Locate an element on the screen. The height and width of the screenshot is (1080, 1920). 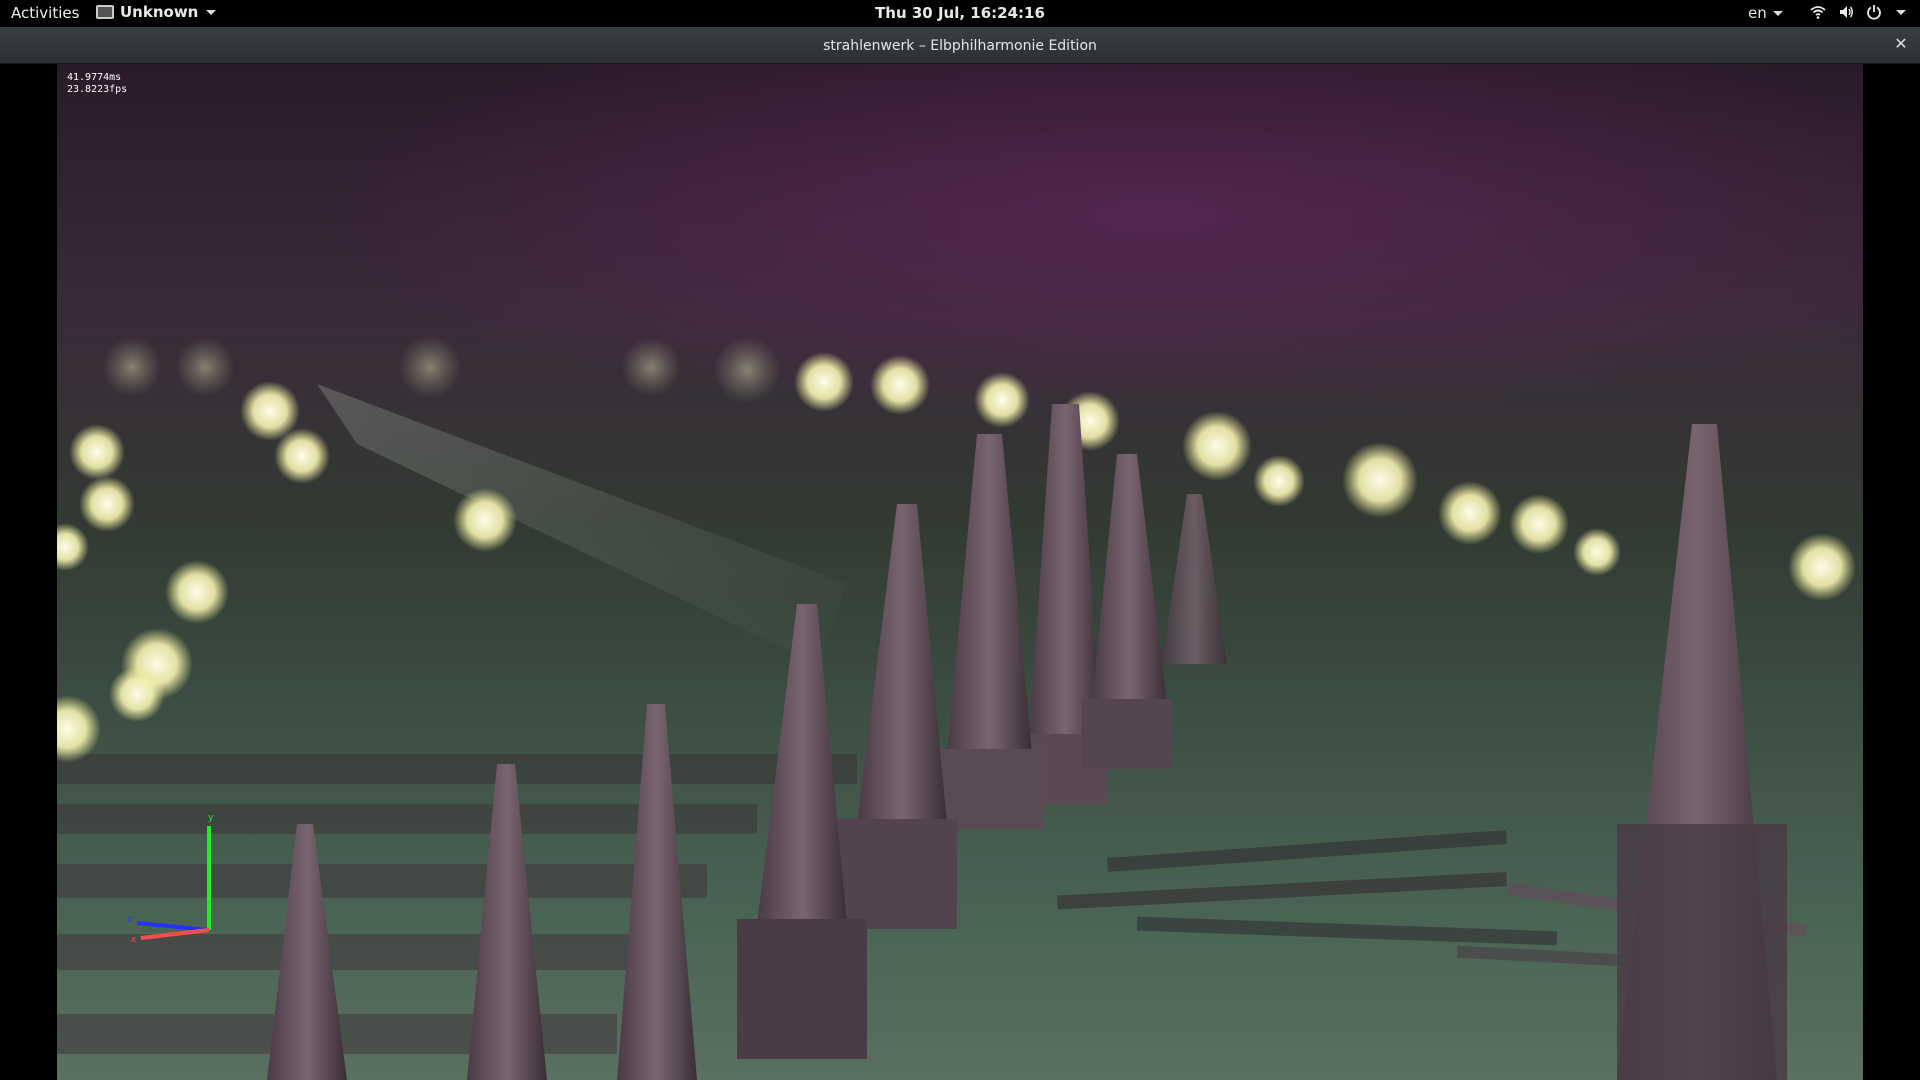
fps-readout: 23.8223fps is located at coordinates (97, 89).